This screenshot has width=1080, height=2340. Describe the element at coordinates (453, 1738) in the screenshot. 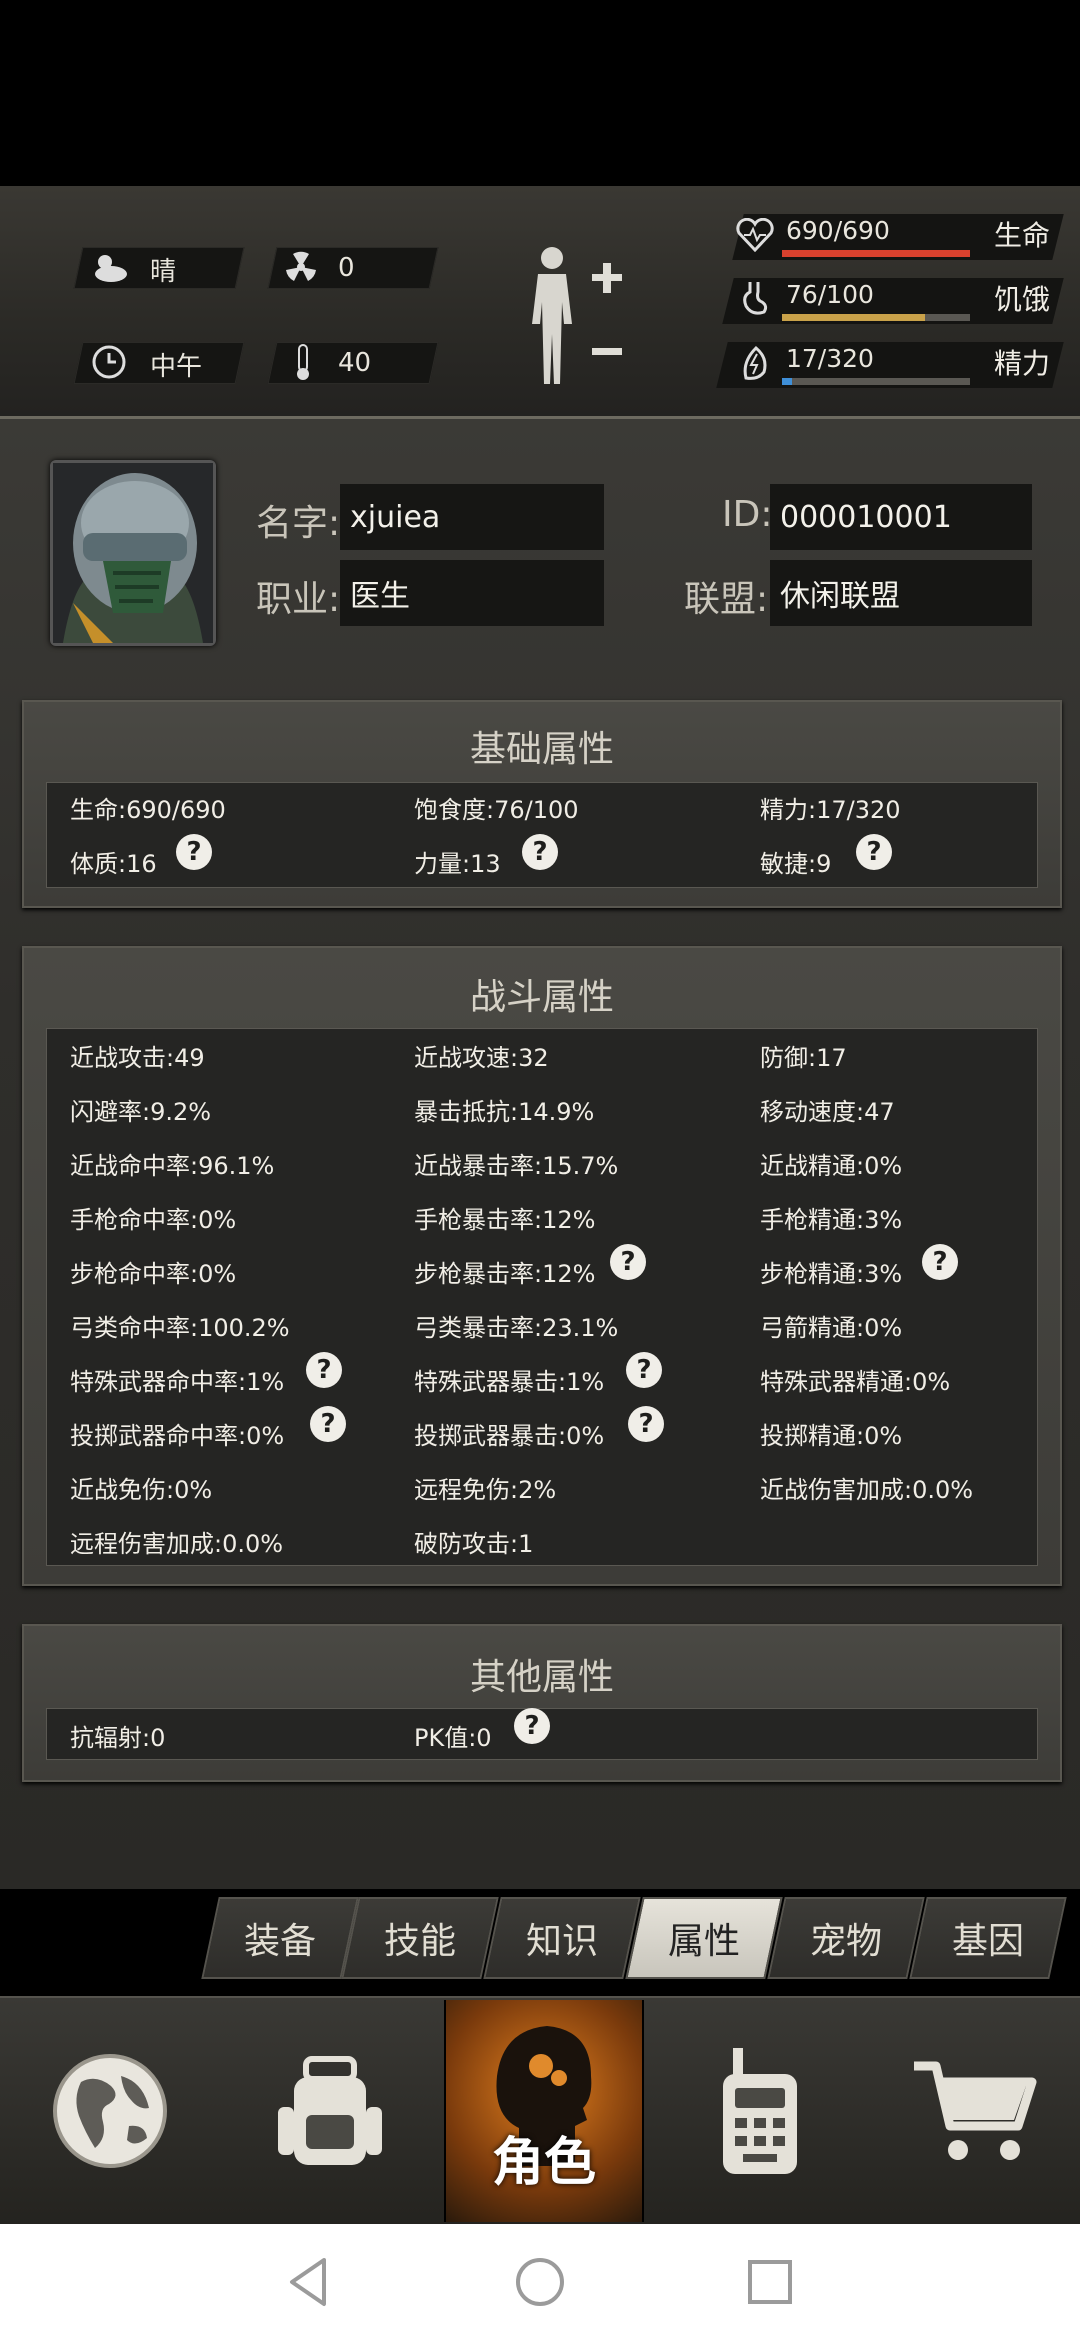

I see `attr-pk-value: PK值:0` at that location.